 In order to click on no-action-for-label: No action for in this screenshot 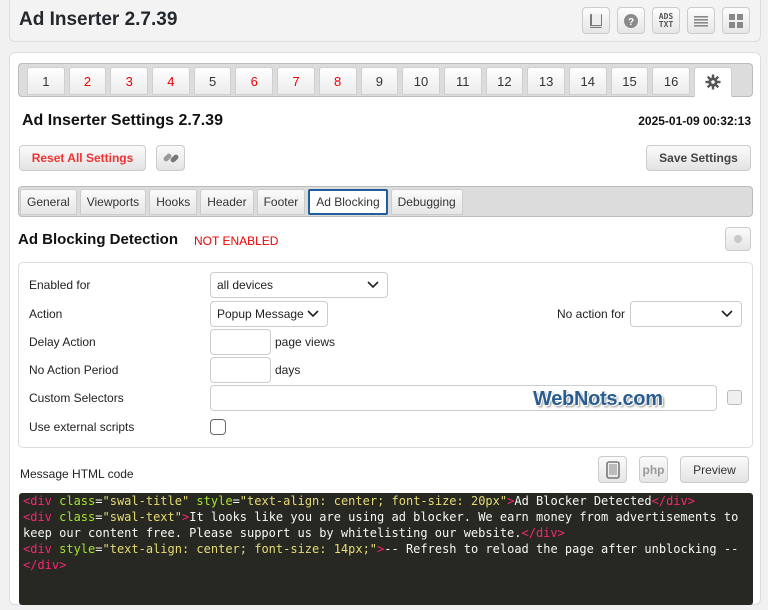, I will do `click(591, 314)`.